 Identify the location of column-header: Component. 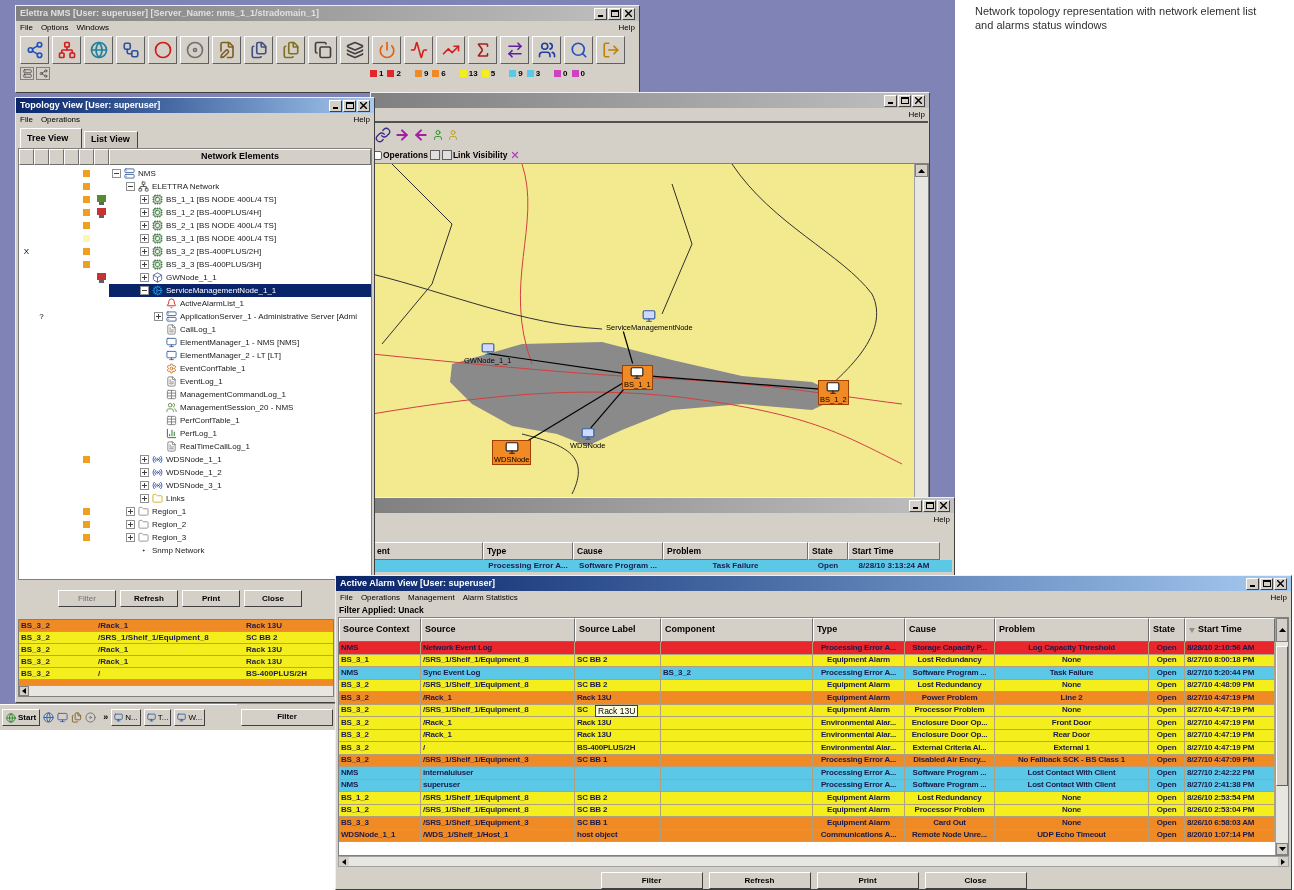
(737, 630).